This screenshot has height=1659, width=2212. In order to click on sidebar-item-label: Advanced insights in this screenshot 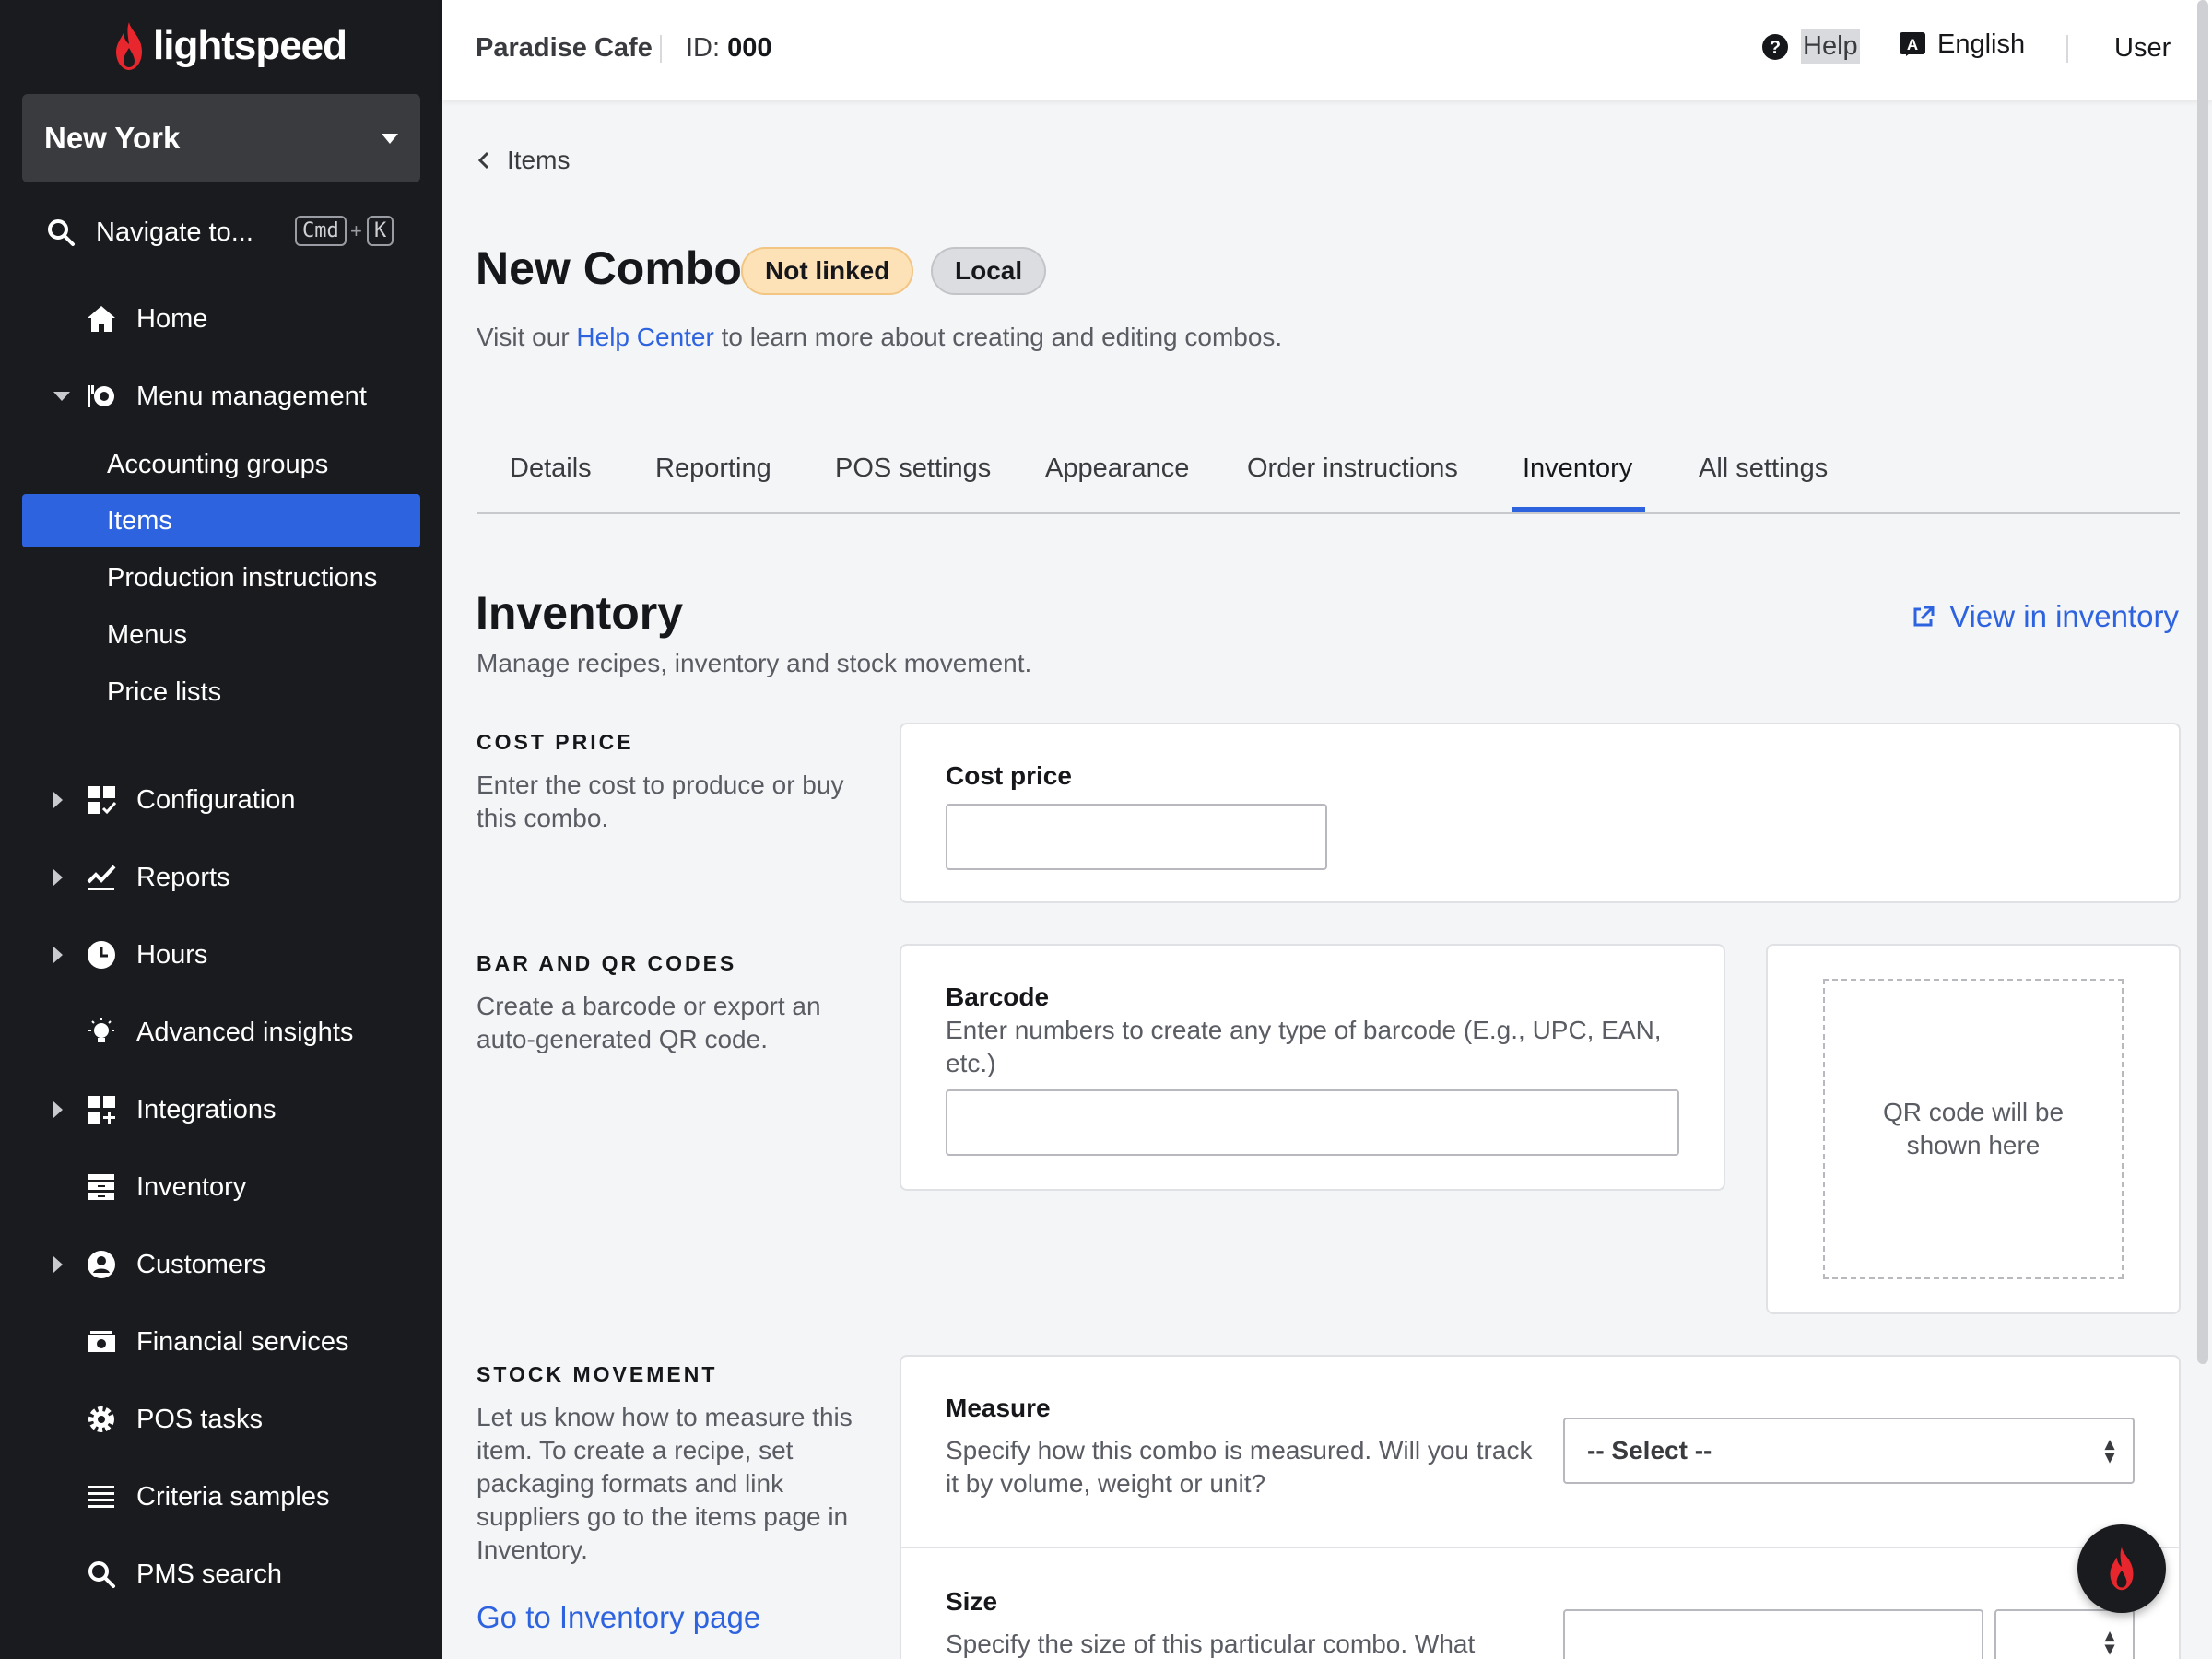, I will do `click(245, 1032)`.